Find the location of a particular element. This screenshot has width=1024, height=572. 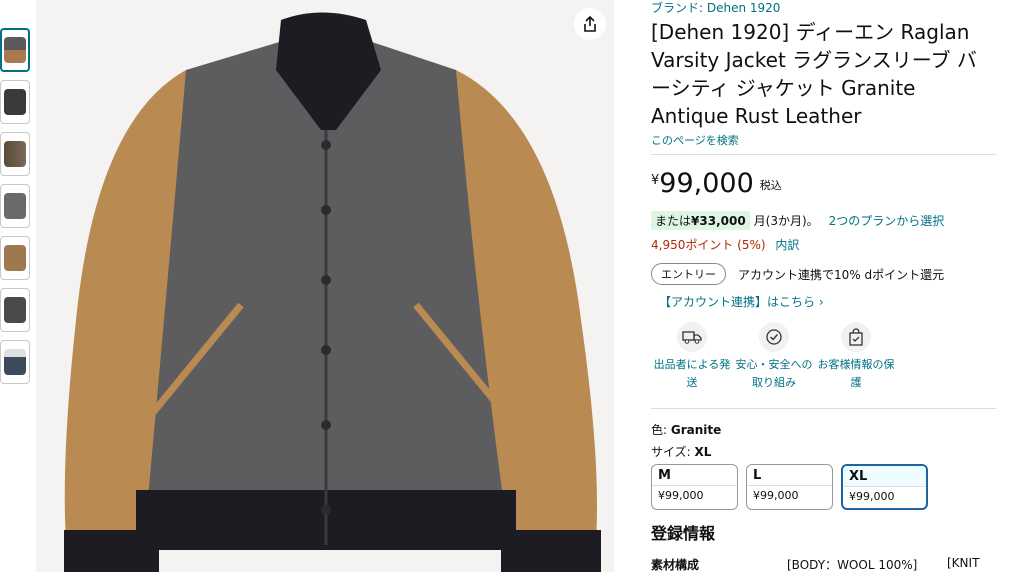

size-options: M ¥99,000 L ¥99,000 XL ¥99,000 is located at coordinates (823, 487).